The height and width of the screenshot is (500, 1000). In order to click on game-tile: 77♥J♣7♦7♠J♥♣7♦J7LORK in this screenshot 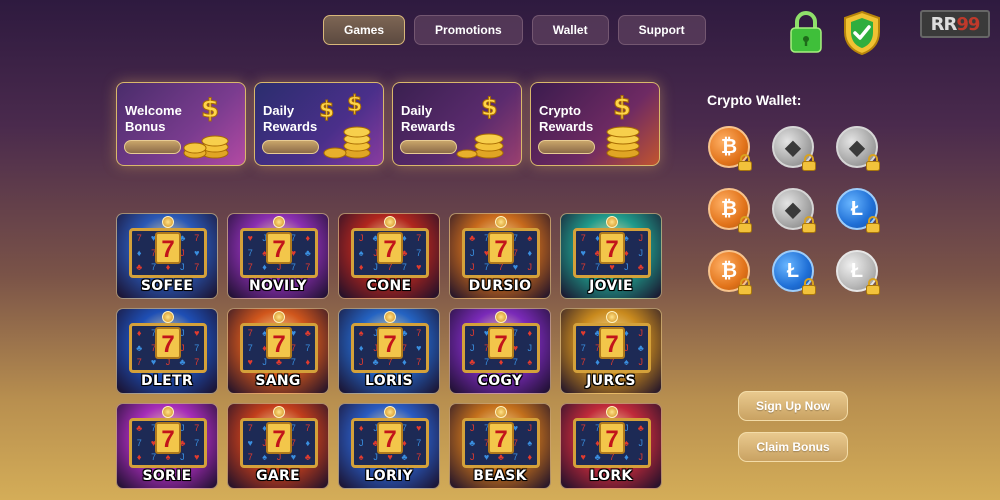, I will do `click(611, 446)`.